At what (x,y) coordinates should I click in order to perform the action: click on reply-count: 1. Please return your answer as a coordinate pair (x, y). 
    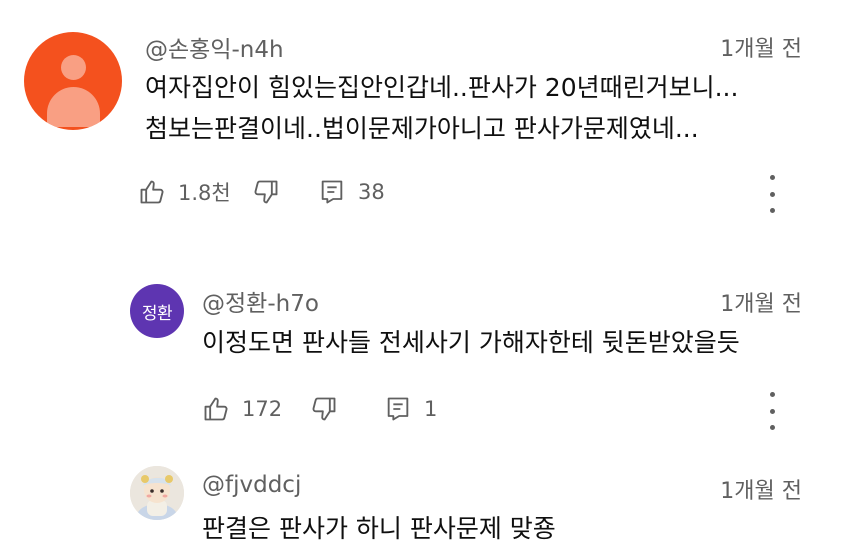
    Looking at the image, I should click on (431, 409).